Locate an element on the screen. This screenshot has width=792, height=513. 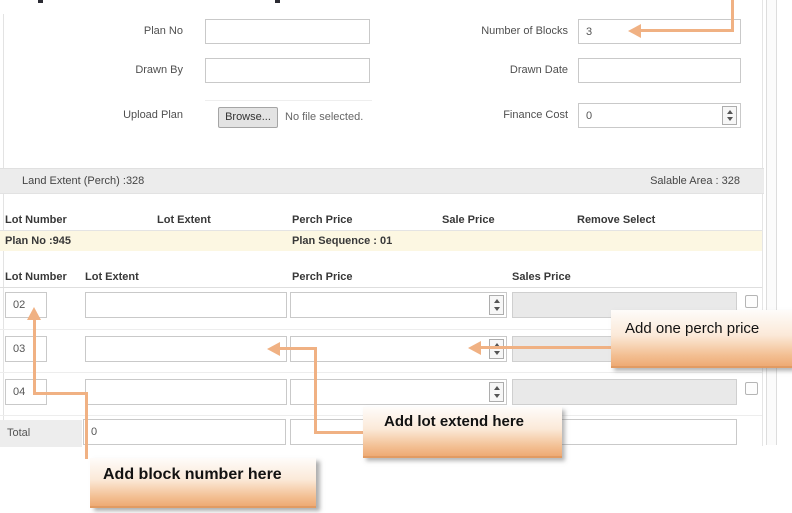
panel-right-border is located at coordinates (762, 223).